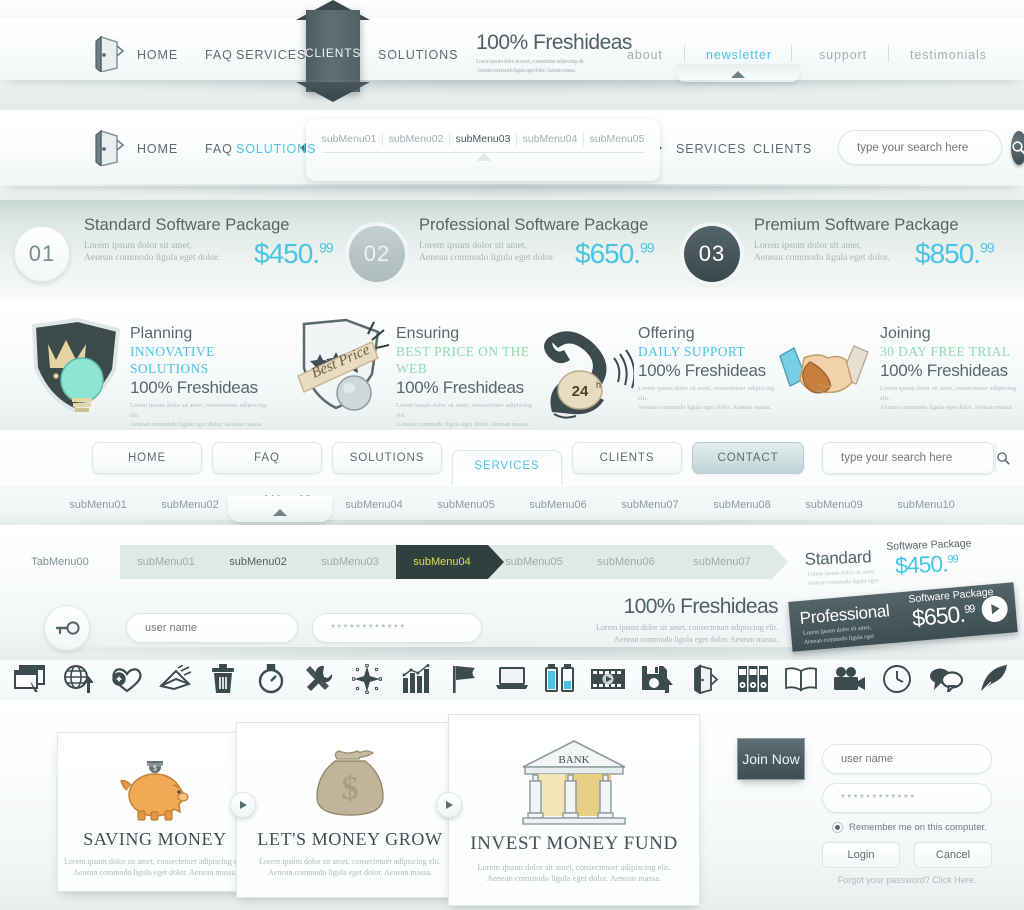 Image resolution: width=1024 pixels, height=910 pixels. What do you see at coordinates (276, 149) in the screenshot?
I see `nav2-item-solutions: SOLUTIONS` at bounding box center [276, 149].